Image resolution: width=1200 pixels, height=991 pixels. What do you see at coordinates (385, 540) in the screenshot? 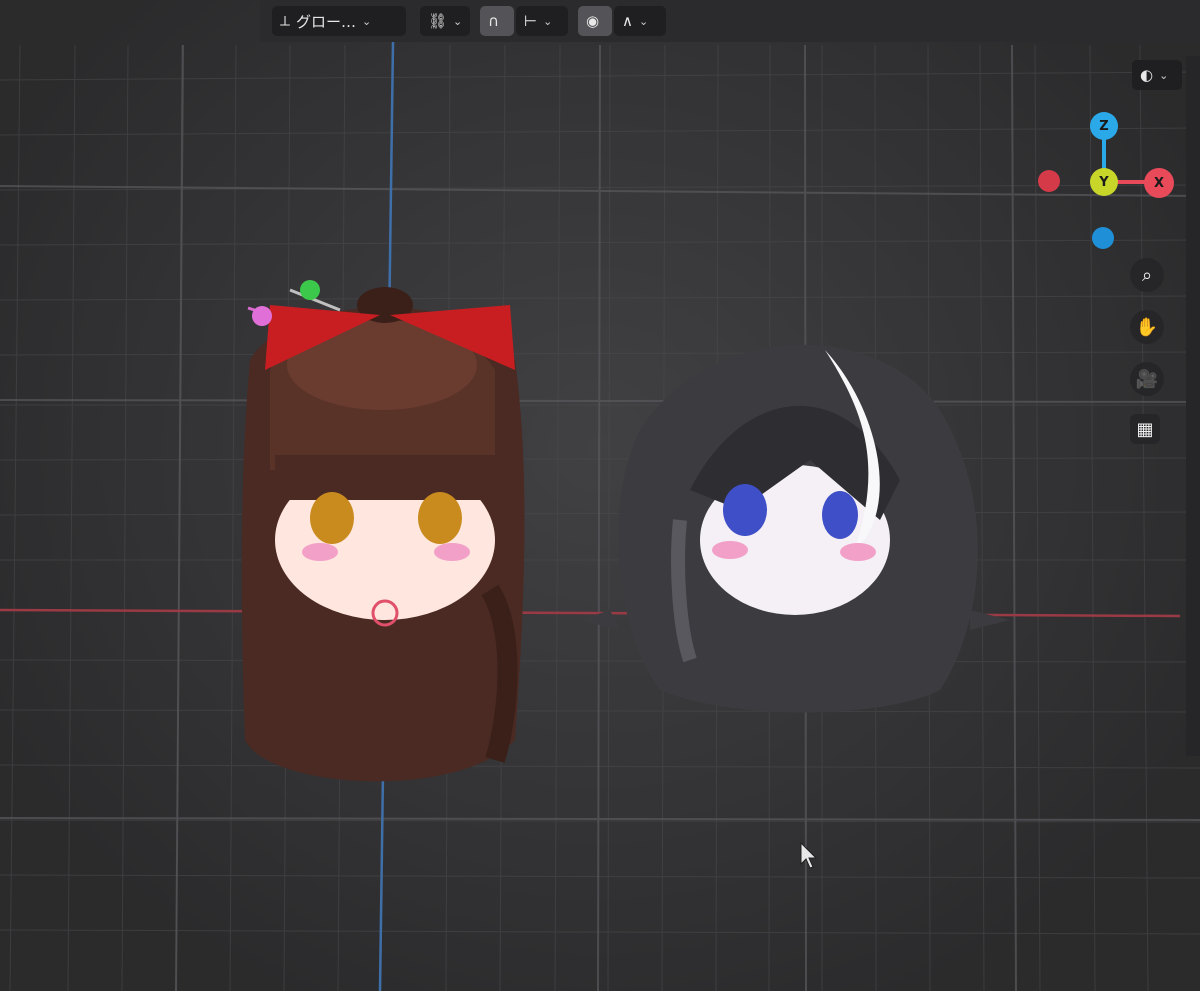
I see `character-model-left` at bounding box center [385, 540].